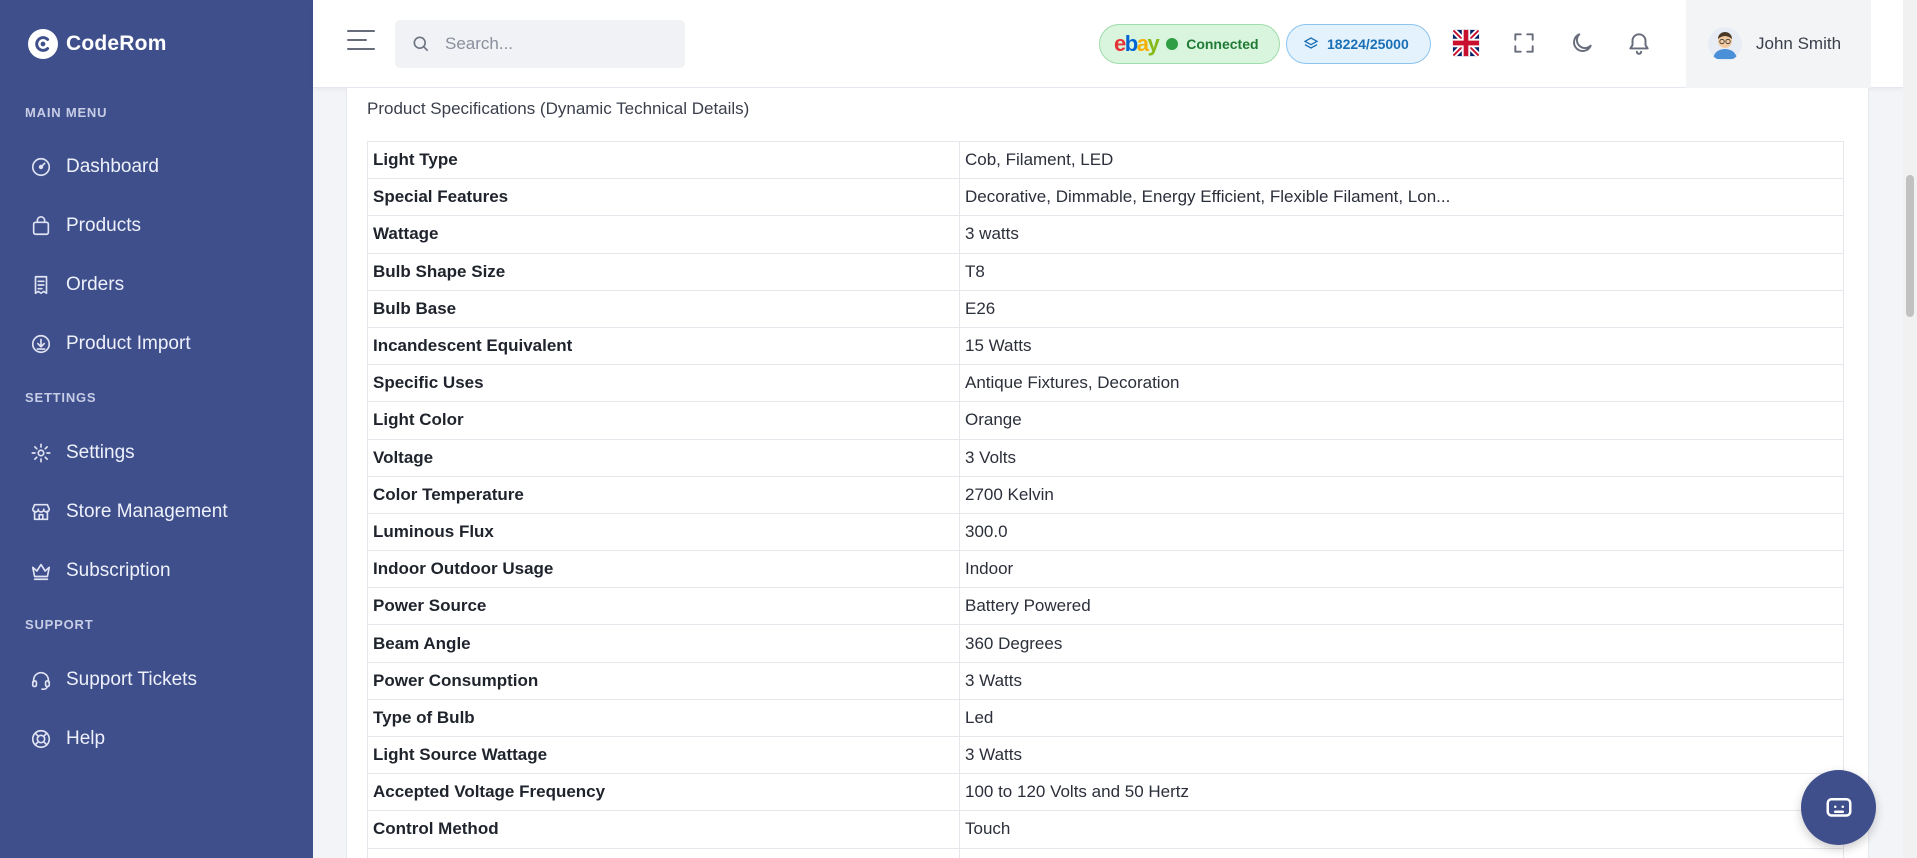 The width and height of the screenshot is (1917, 858). I want to click on table-row: Wattage 3 watts, so click(1105, 234).